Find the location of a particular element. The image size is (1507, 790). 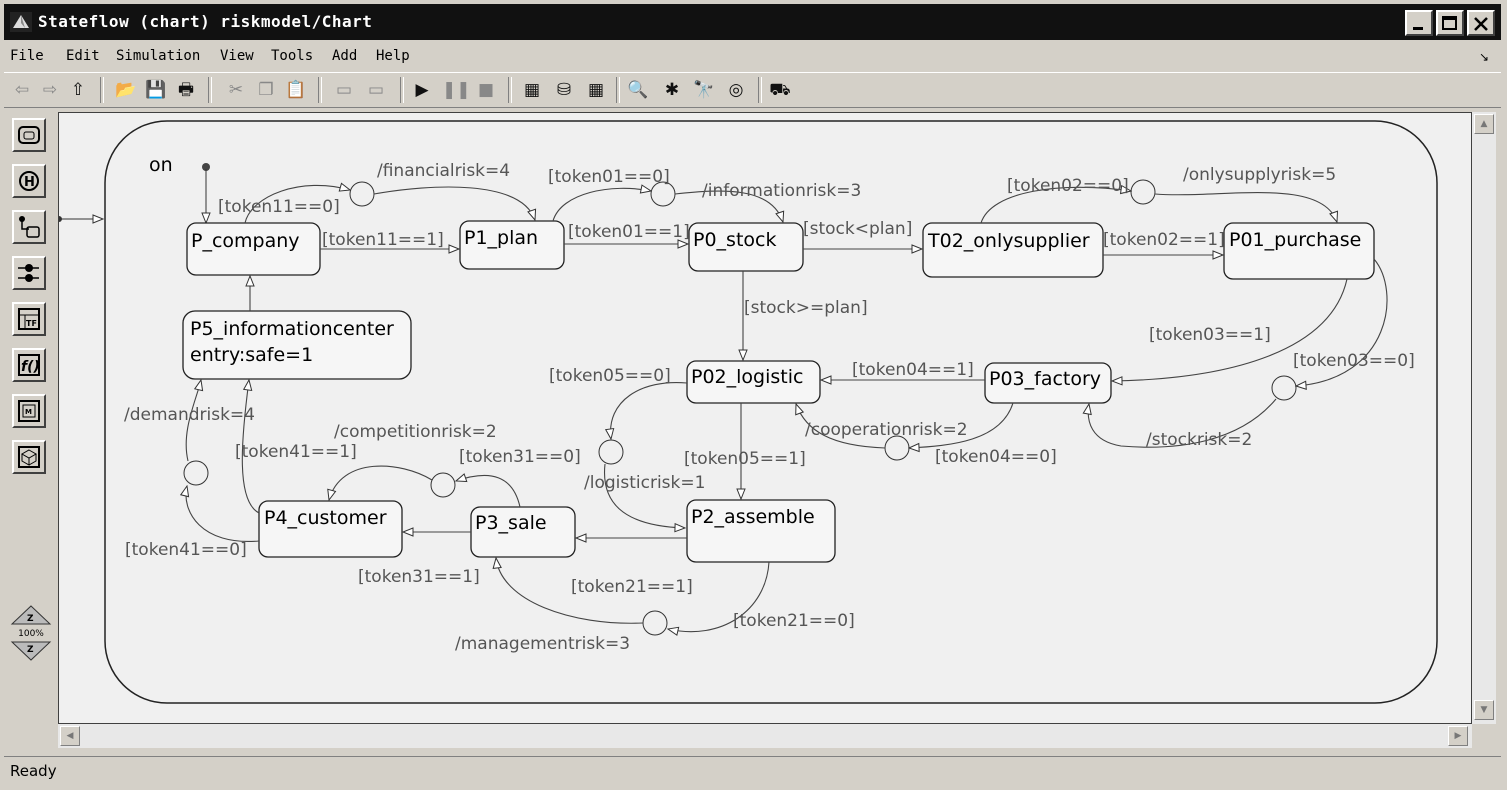

undo-icon: ▭ is located at coordinates (344, 90).